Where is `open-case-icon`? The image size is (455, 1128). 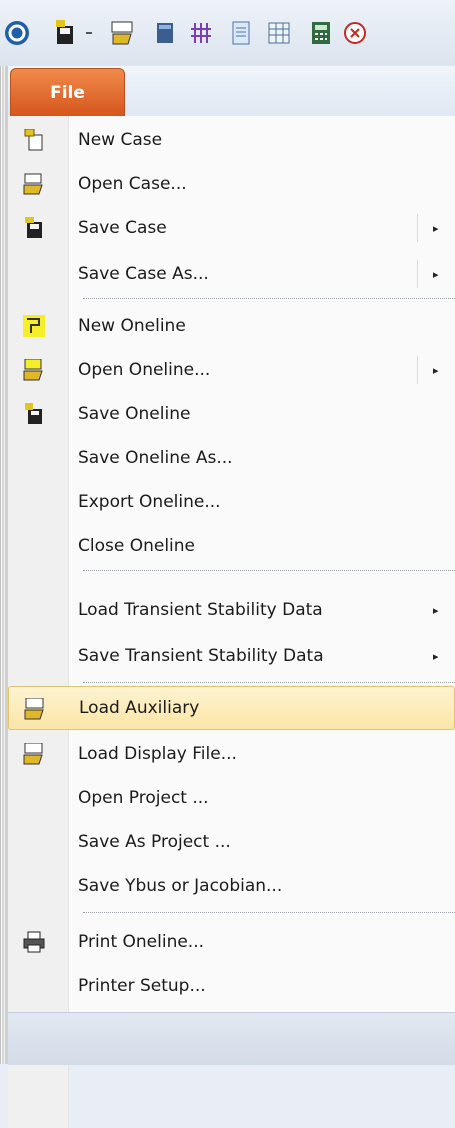 open-case-icon is located at coordinates (34, 184).